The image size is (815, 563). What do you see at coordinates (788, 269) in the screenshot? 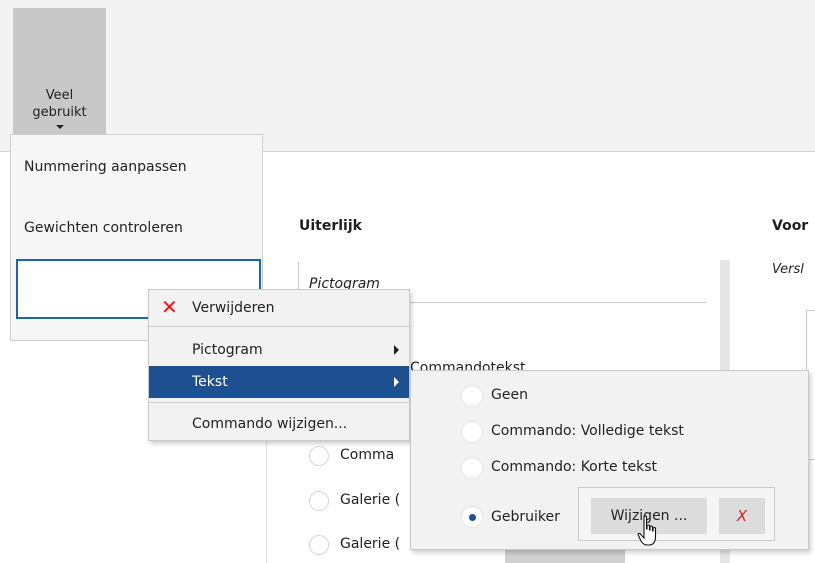
I see `versl-text: Versl` at bounding box center [788, 269].